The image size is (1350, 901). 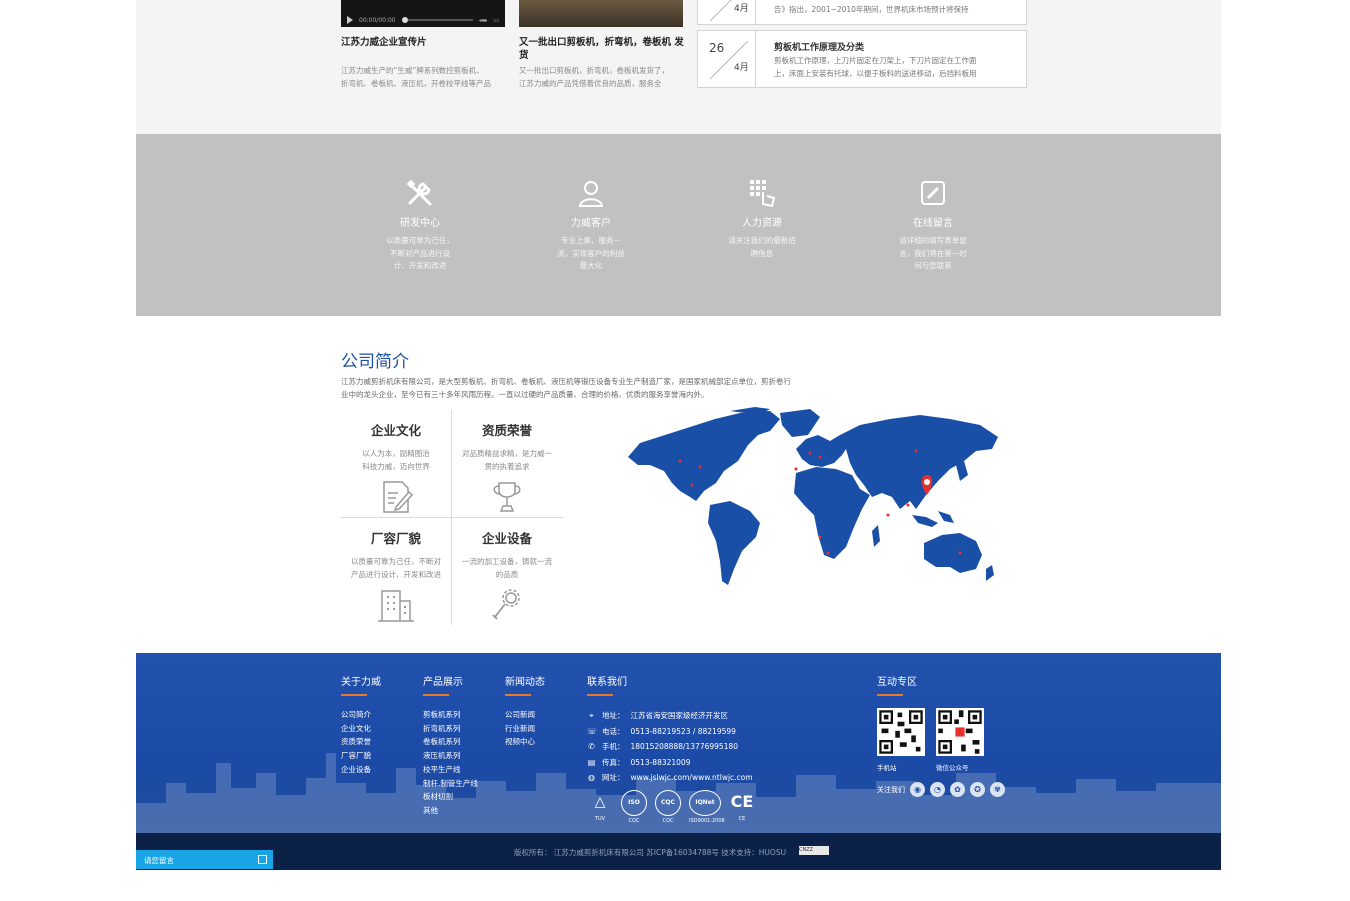 I want to click on footer-link: 剪板机系列, so click(x=450, y=715).